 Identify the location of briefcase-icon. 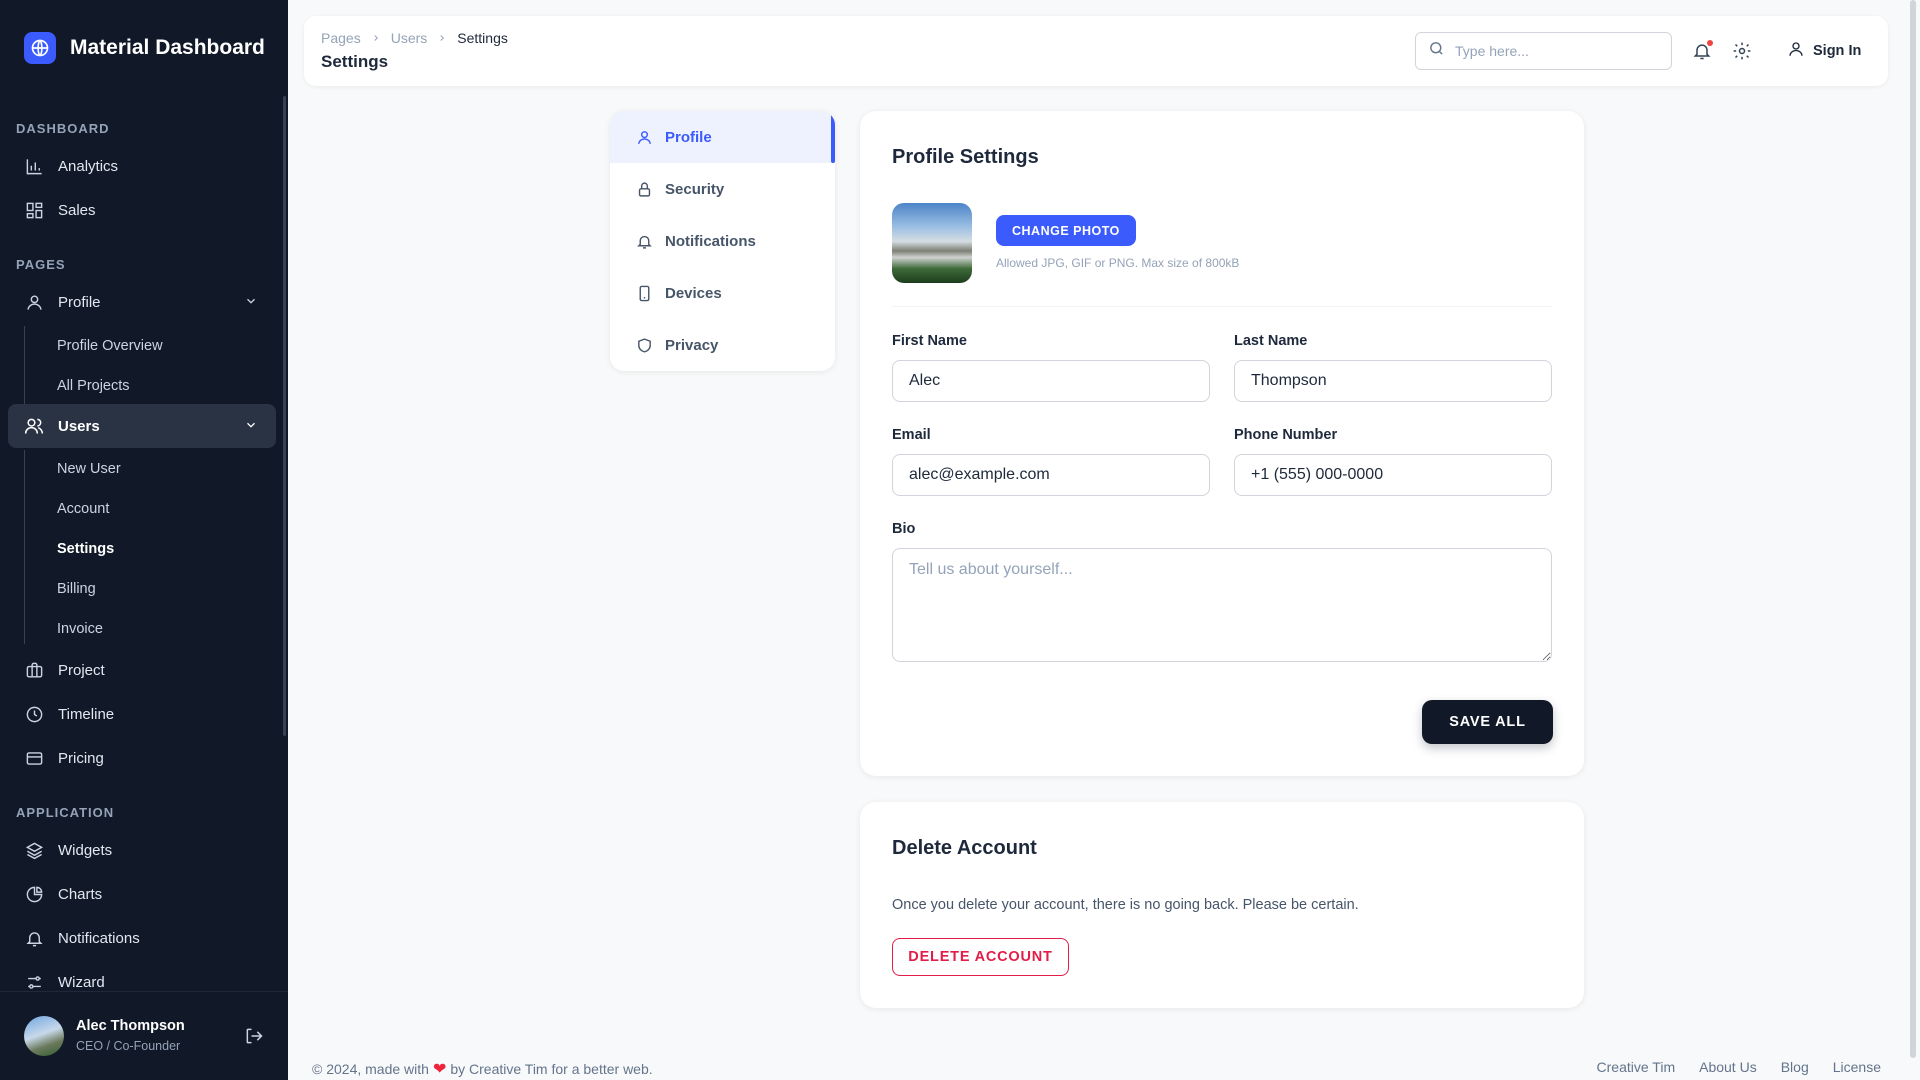
(34, 670).